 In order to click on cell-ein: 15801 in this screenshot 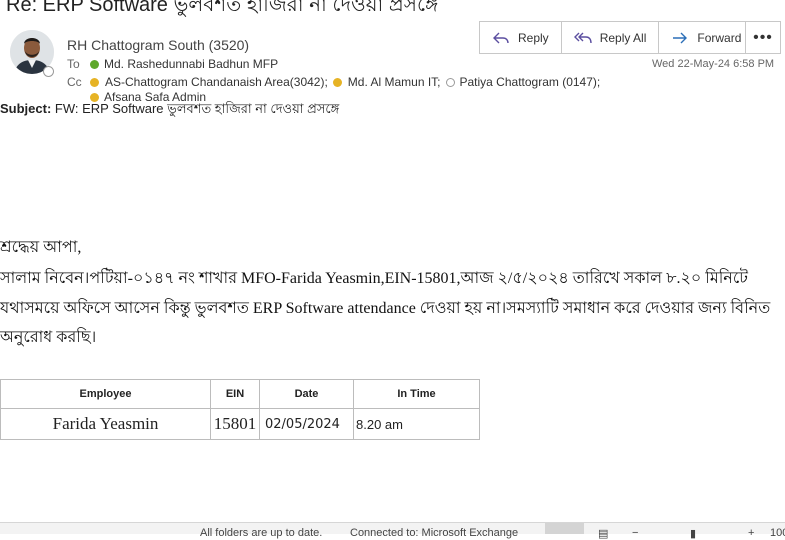, I will do `click(235, 424)`.